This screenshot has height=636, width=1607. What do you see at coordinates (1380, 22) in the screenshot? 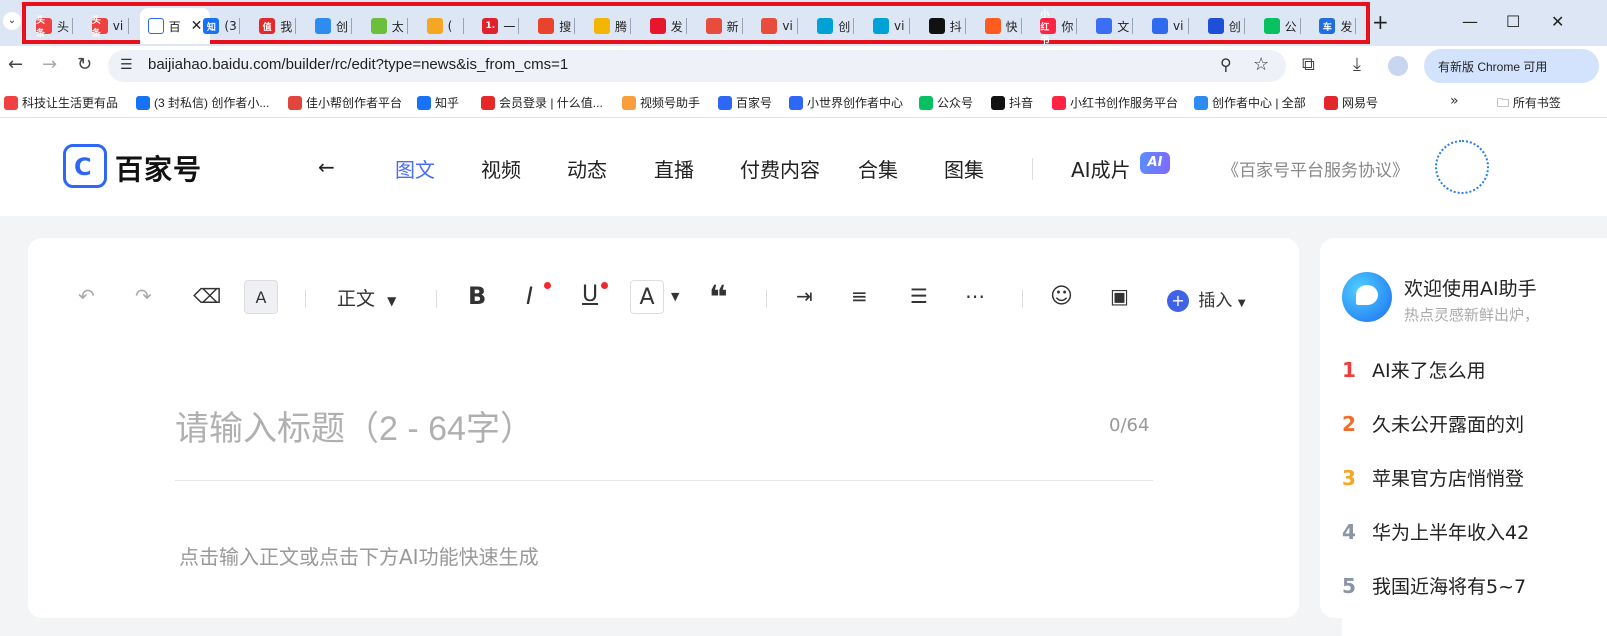
I see `new-tab-button: +` at bounding box center [1380, 22].